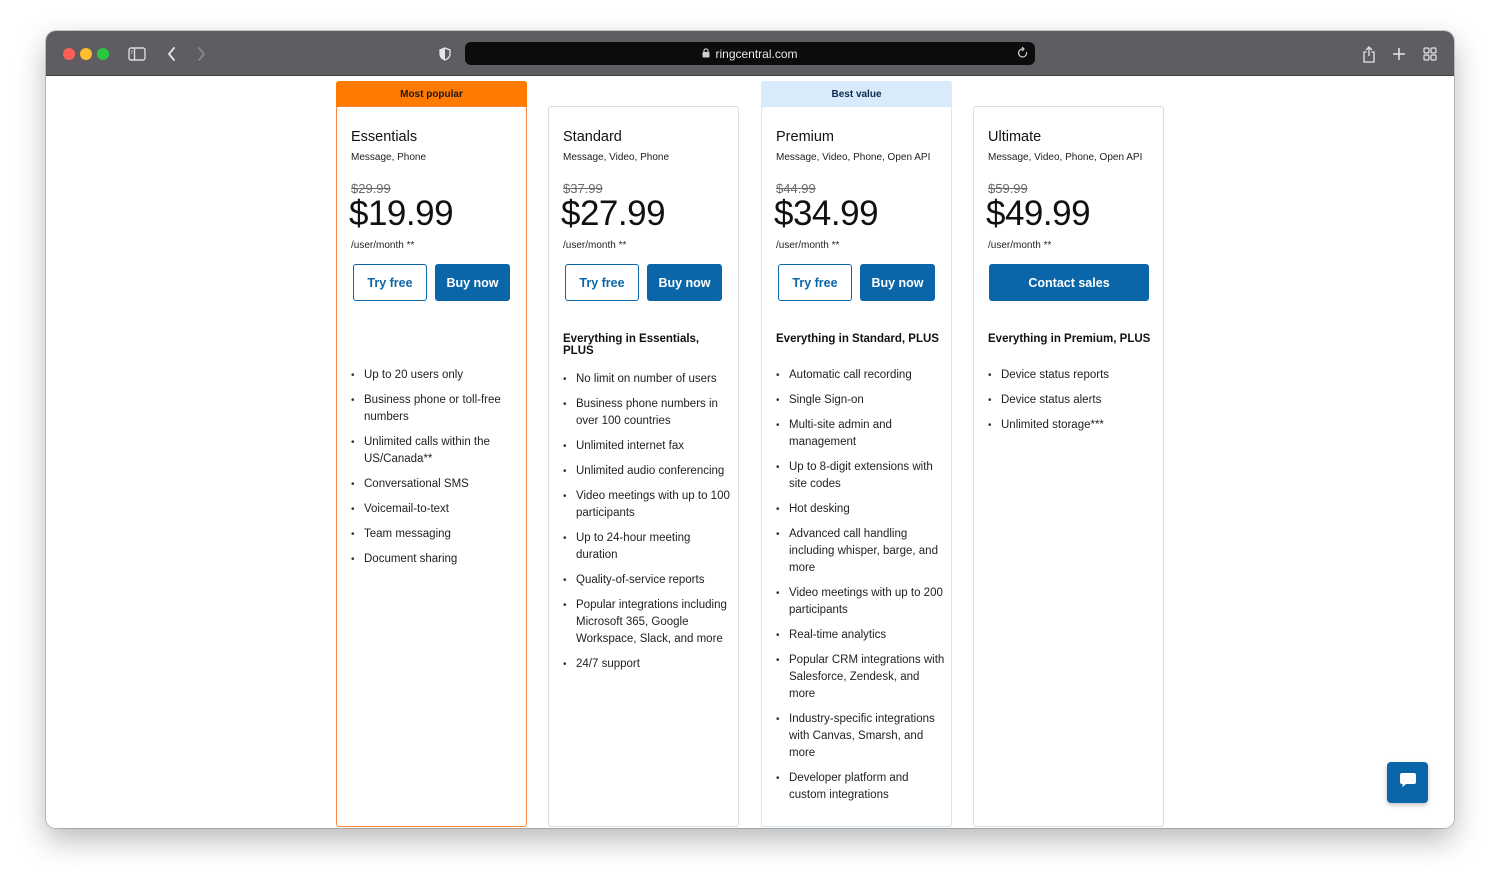 This screenshot has width=1500, height=890. What do you see at coordinates (1023, 55) in the screenshot?
I see `reload-icon` at bounding box center [1023, 55].